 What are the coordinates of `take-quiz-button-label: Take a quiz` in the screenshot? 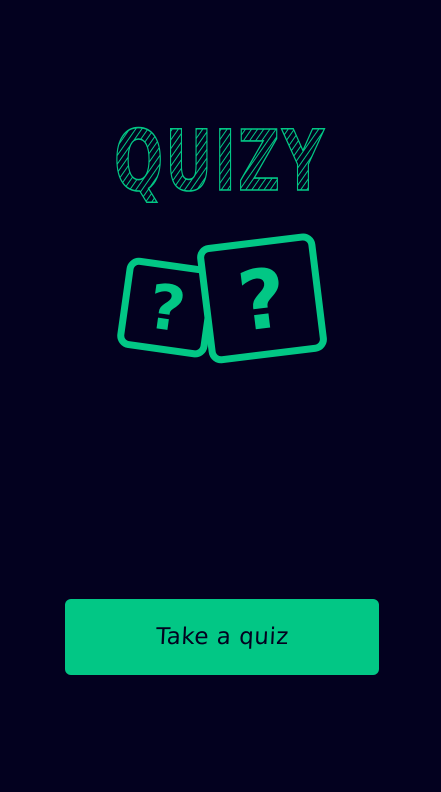 It's located at (222, 637).